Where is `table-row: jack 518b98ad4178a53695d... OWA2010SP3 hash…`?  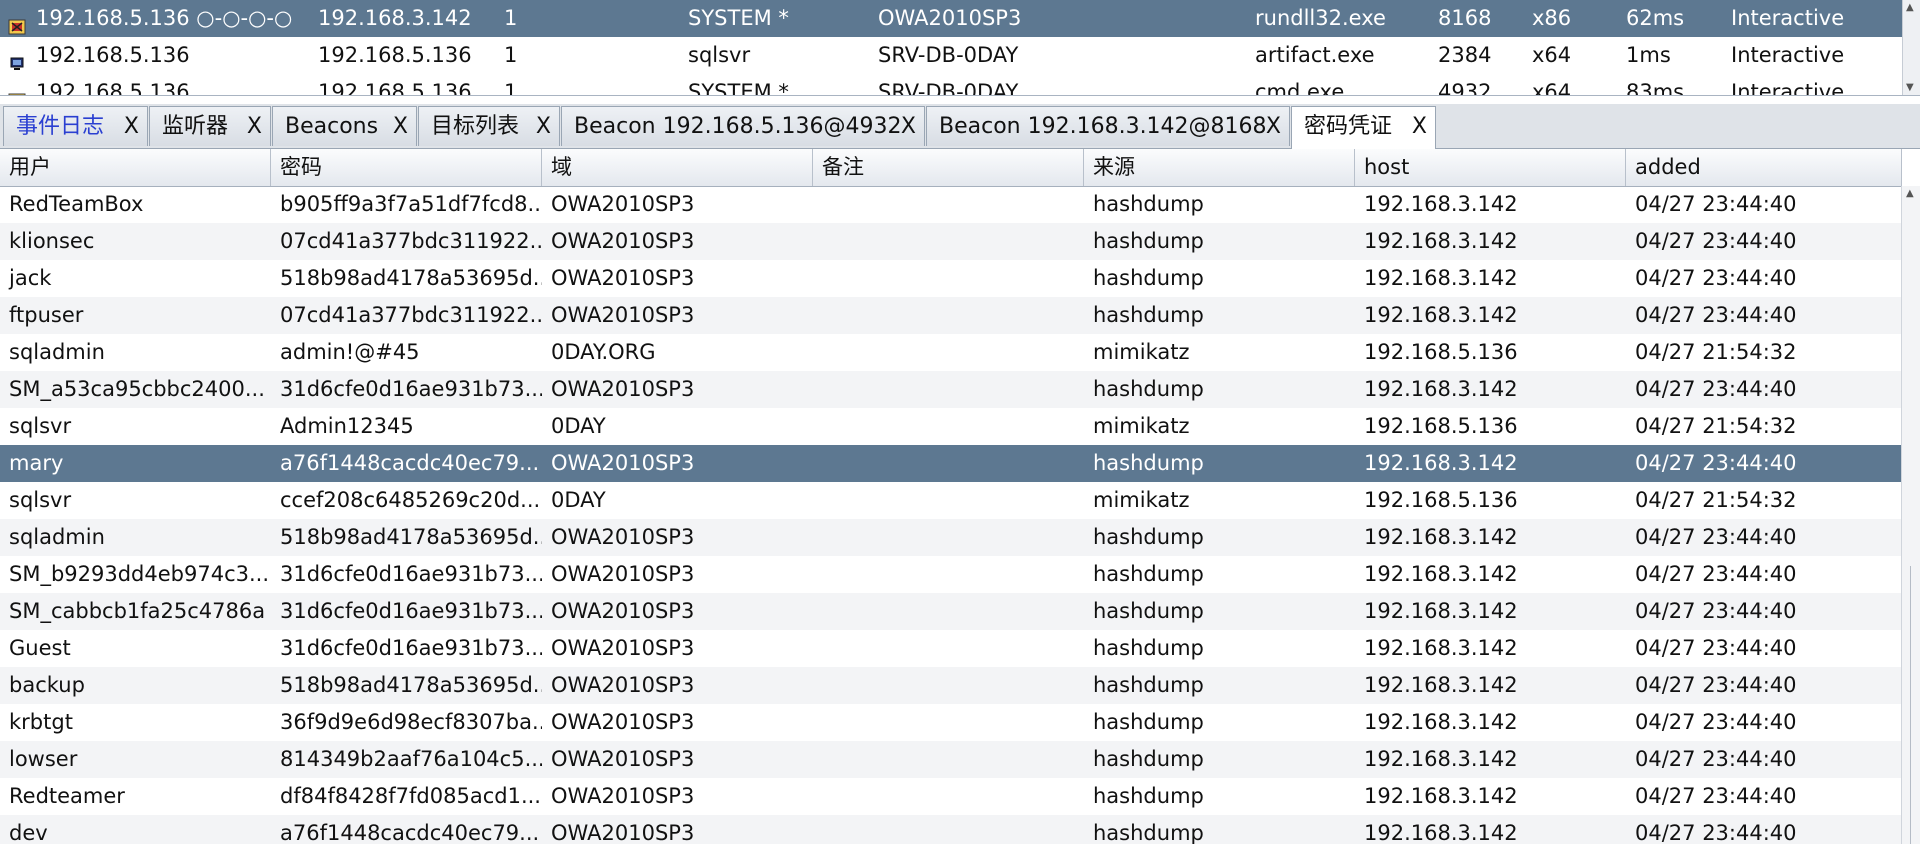 table-row: jack 518b98ad4178a53695d... OWA2010SP3 hash… is located at coordinates (951, 278).